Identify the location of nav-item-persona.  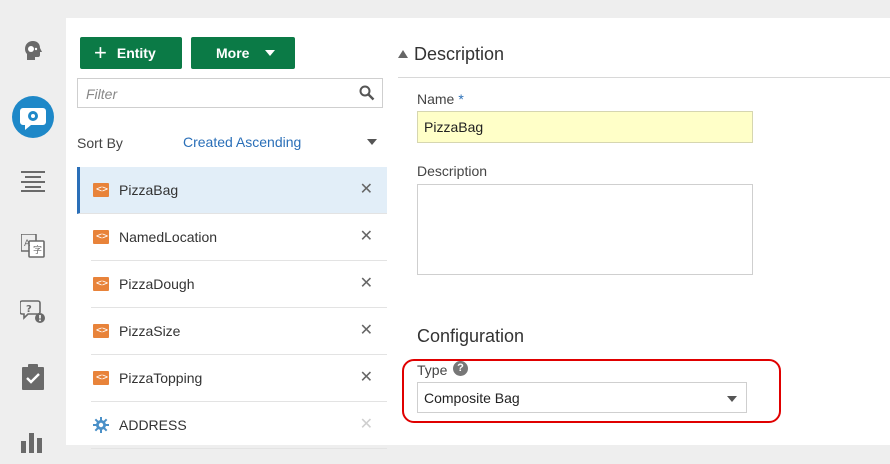
(33, 51).